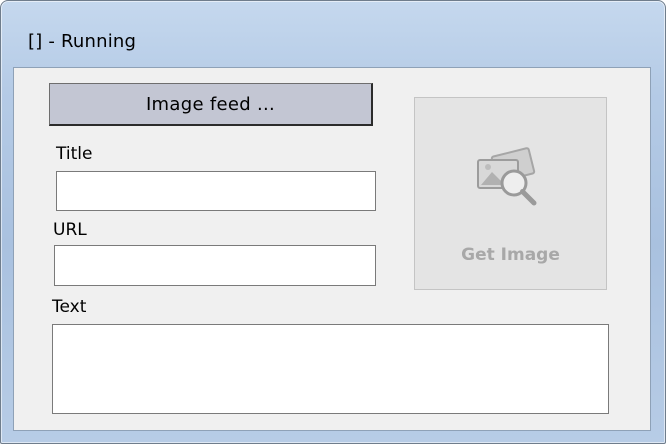 The height and width of the screenshot is (444, 666). Describe the element at coordinates (82, 41) in the screenshot. I see `window-title: [] - Running` at that location.